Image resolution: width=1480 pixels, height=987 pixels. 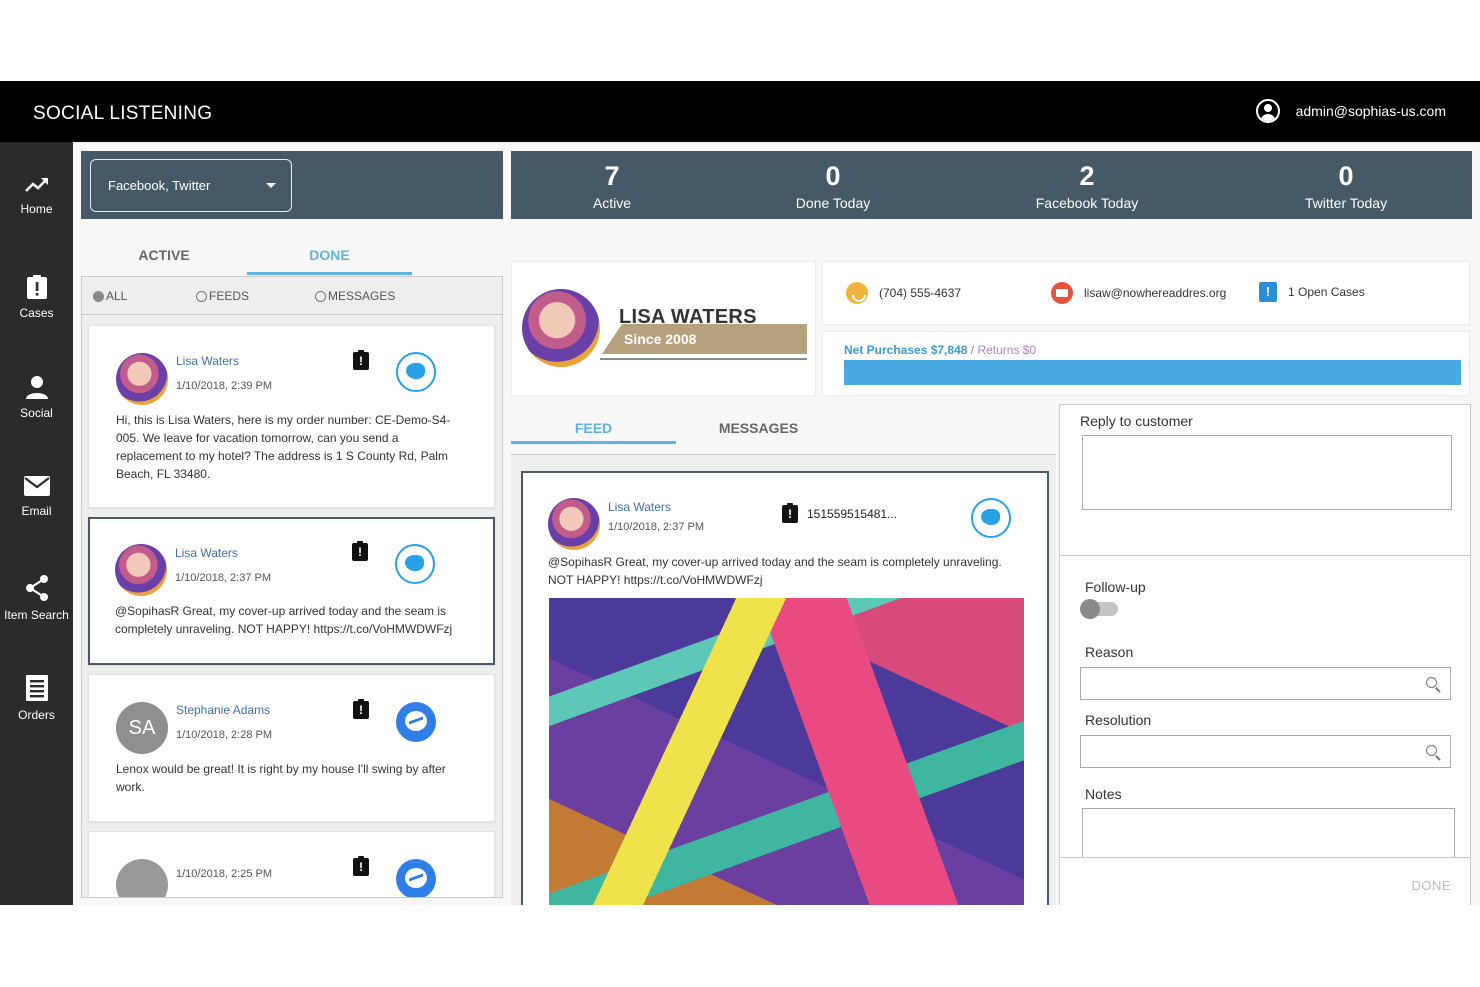 I want to click on share-icon, so click(x=36, y=588).